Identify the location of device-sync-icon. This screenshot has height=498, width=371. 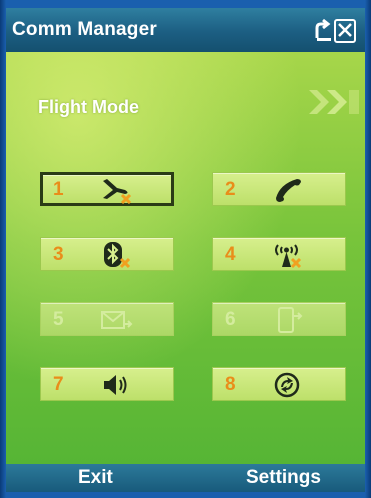
(290, 320).